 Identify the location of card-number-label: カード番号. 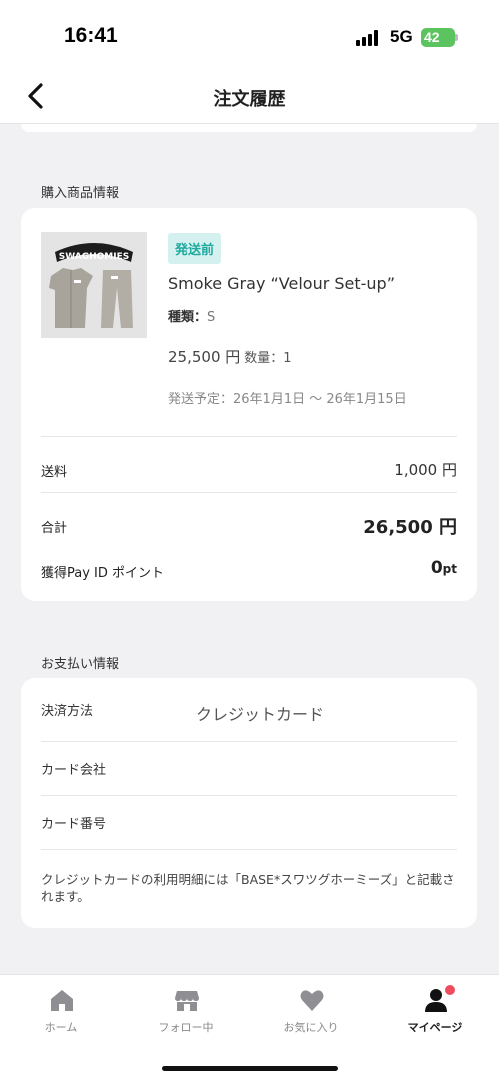
(74, 824).